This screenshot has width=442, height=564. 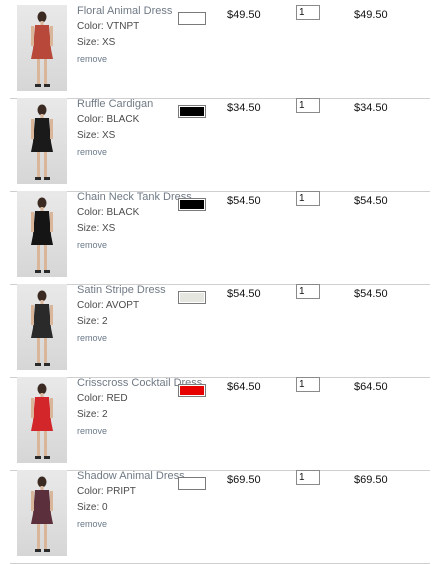 What do you see at coordinates (131, 476) in the screenshot?
I see `product-name-link: Shadow Animal Dress` at bounding box center [131, 476].